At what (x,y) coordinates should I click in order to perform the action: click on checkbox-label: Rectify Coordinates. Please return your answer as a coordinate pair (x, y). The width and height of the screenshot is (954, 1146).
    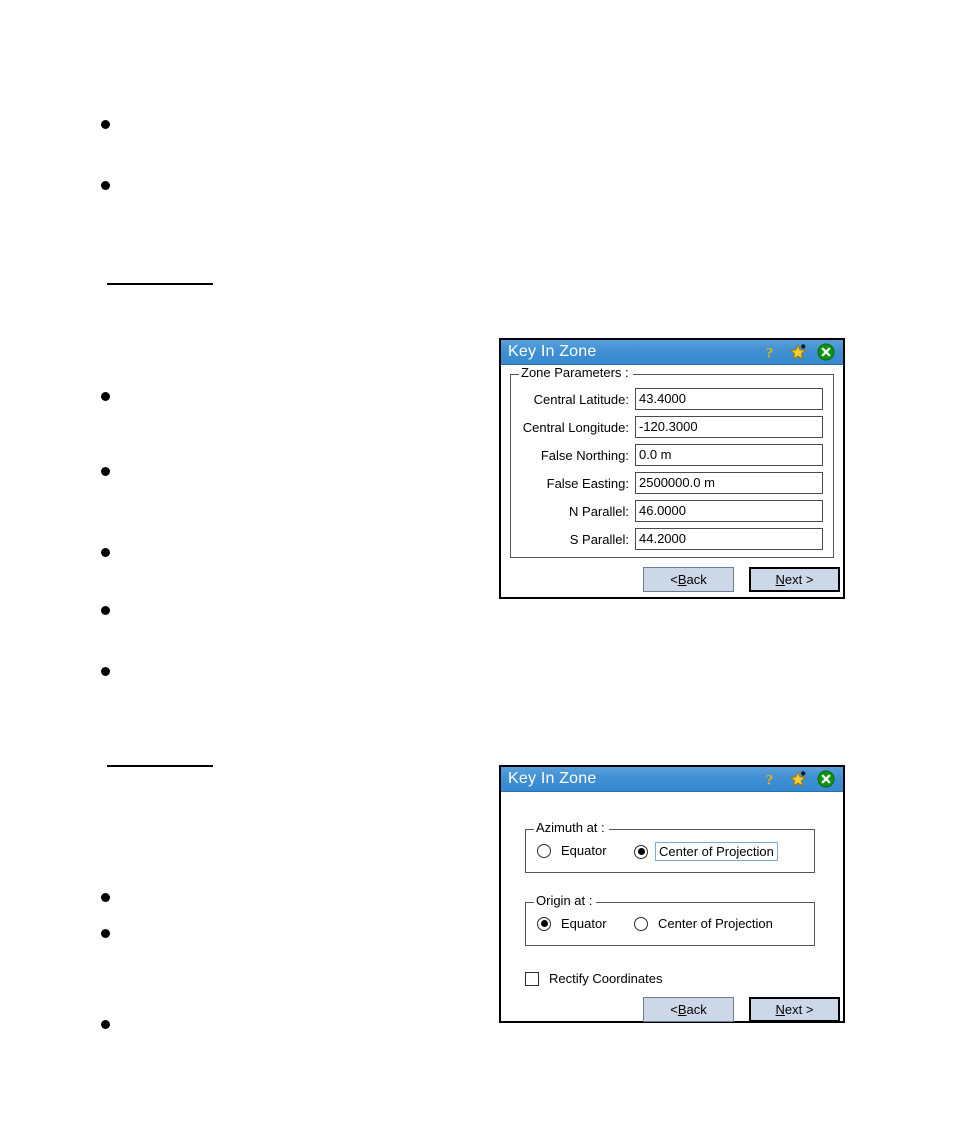
    Looking at the image, I should click on (606, 978).